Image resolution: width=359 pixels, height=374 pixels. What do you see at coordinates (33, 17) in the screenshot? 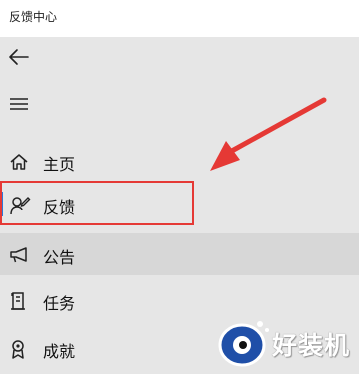
I see `window-title: 反馈中心` at bounding box center [33, 17].